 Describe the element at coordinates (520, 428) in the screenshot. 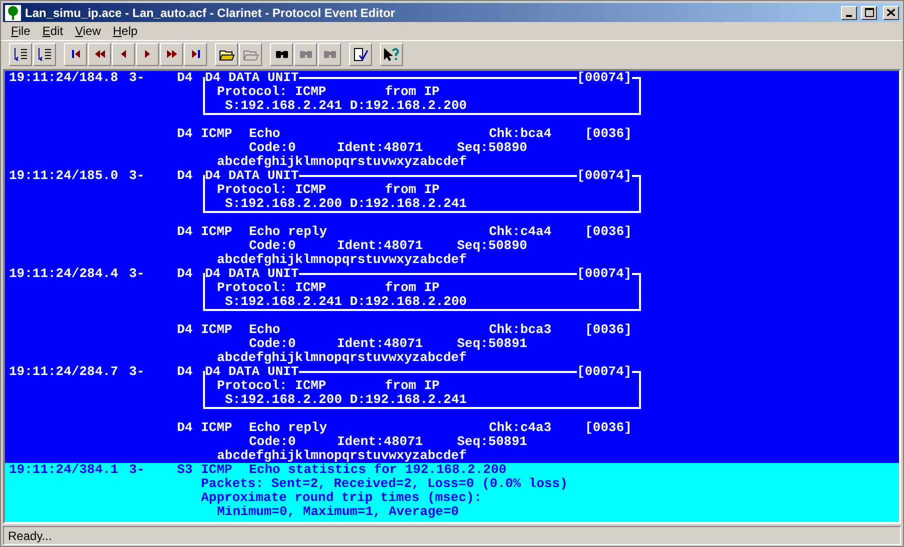

I see `checksum: Chk:c4a3` at that location.